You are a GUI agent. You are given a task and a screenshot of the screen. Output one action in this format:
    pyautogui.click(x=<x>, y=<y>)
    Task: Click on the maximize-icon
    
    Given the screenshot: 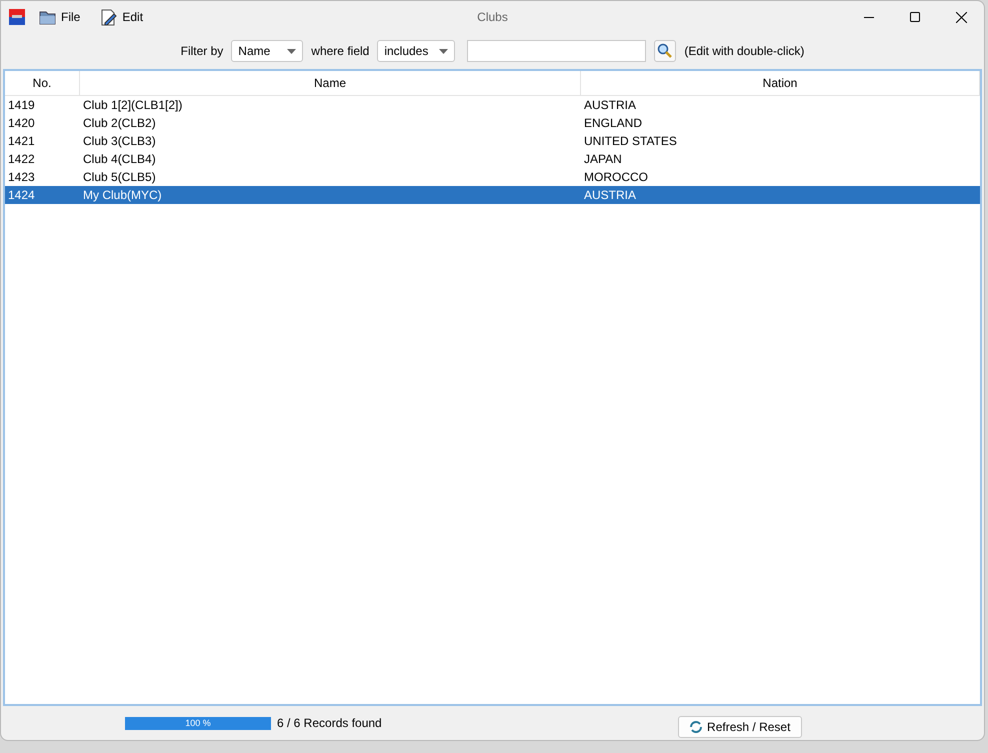 What is the action you would take?
    pyautogui.click(x=915, y=17)
    